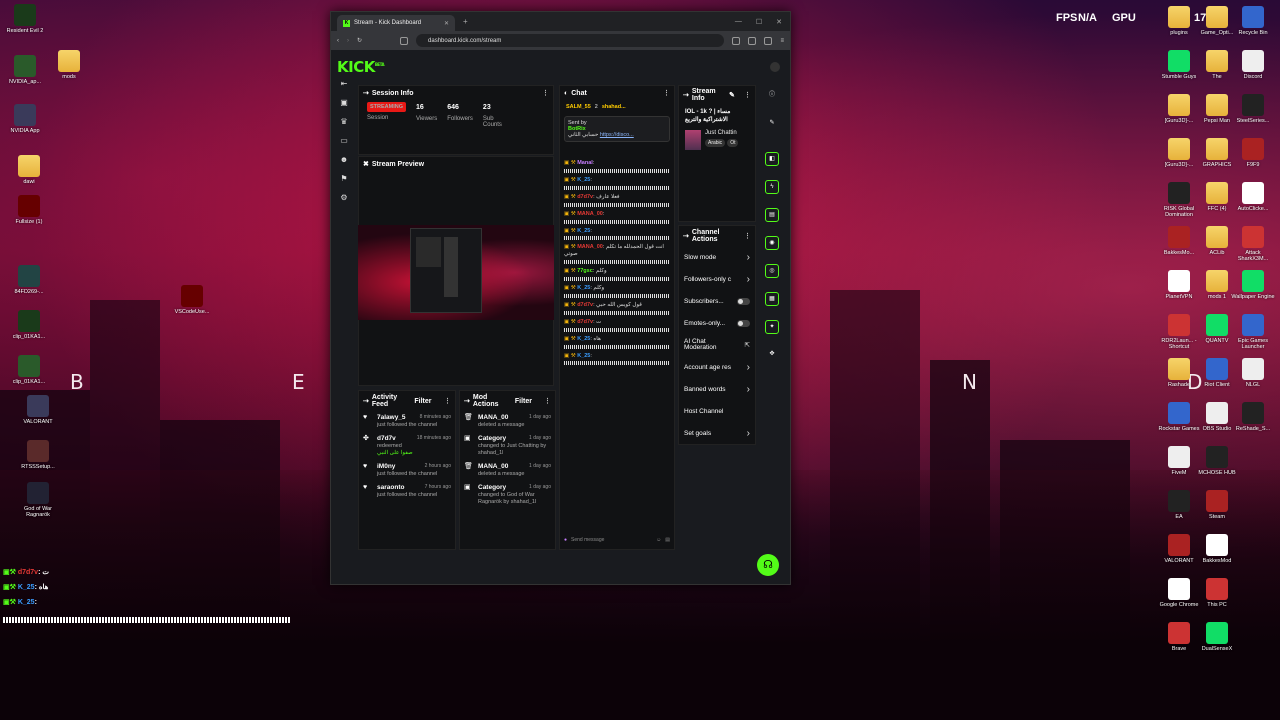  Describe the element at coordinates (717, 279) in the screenshot. I see `channel-action-item: Followers-only c ›` at that location.